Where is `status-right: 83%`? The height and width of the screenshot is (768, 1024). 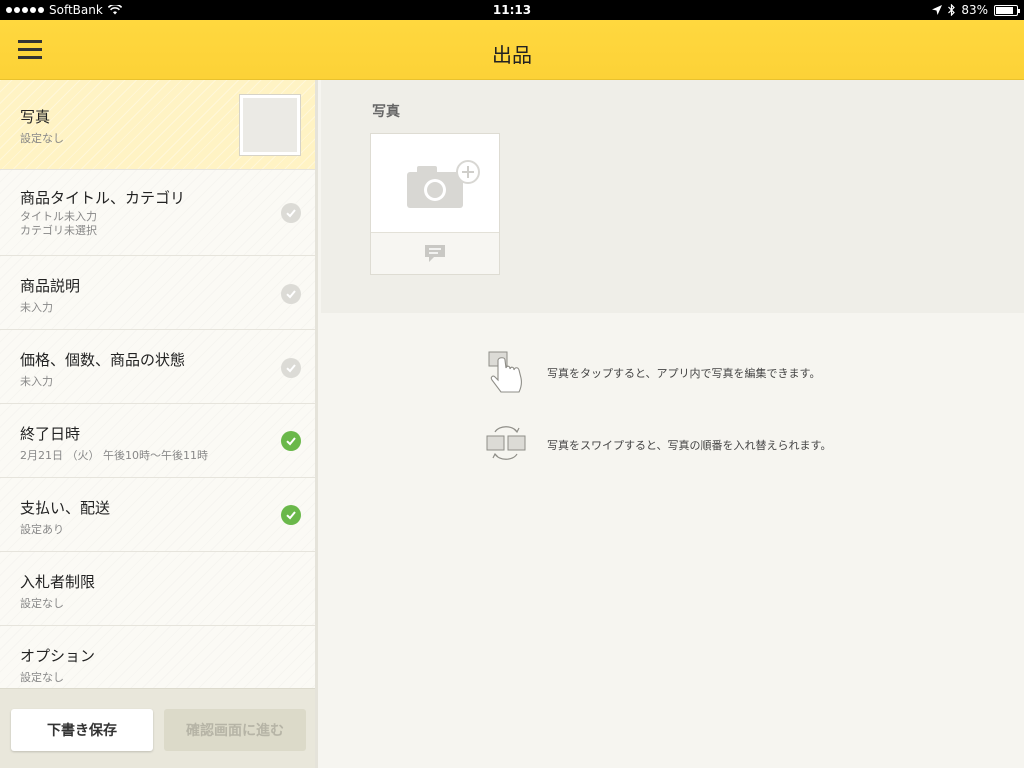
status-right: 83% is located at coordinates (976, 10).